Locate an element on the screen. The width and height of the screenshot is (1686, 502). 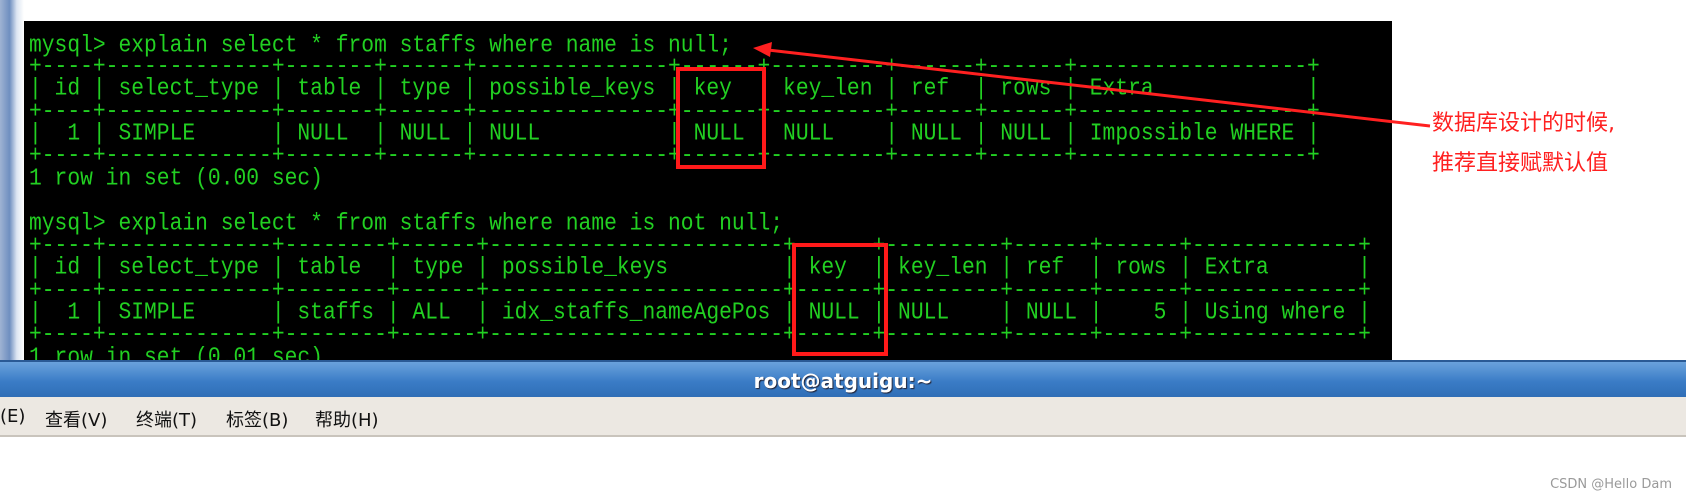
annotation-text: 数据库设计的时候, 推荐直接赋默认值 is located at coordinates (1523, 144).